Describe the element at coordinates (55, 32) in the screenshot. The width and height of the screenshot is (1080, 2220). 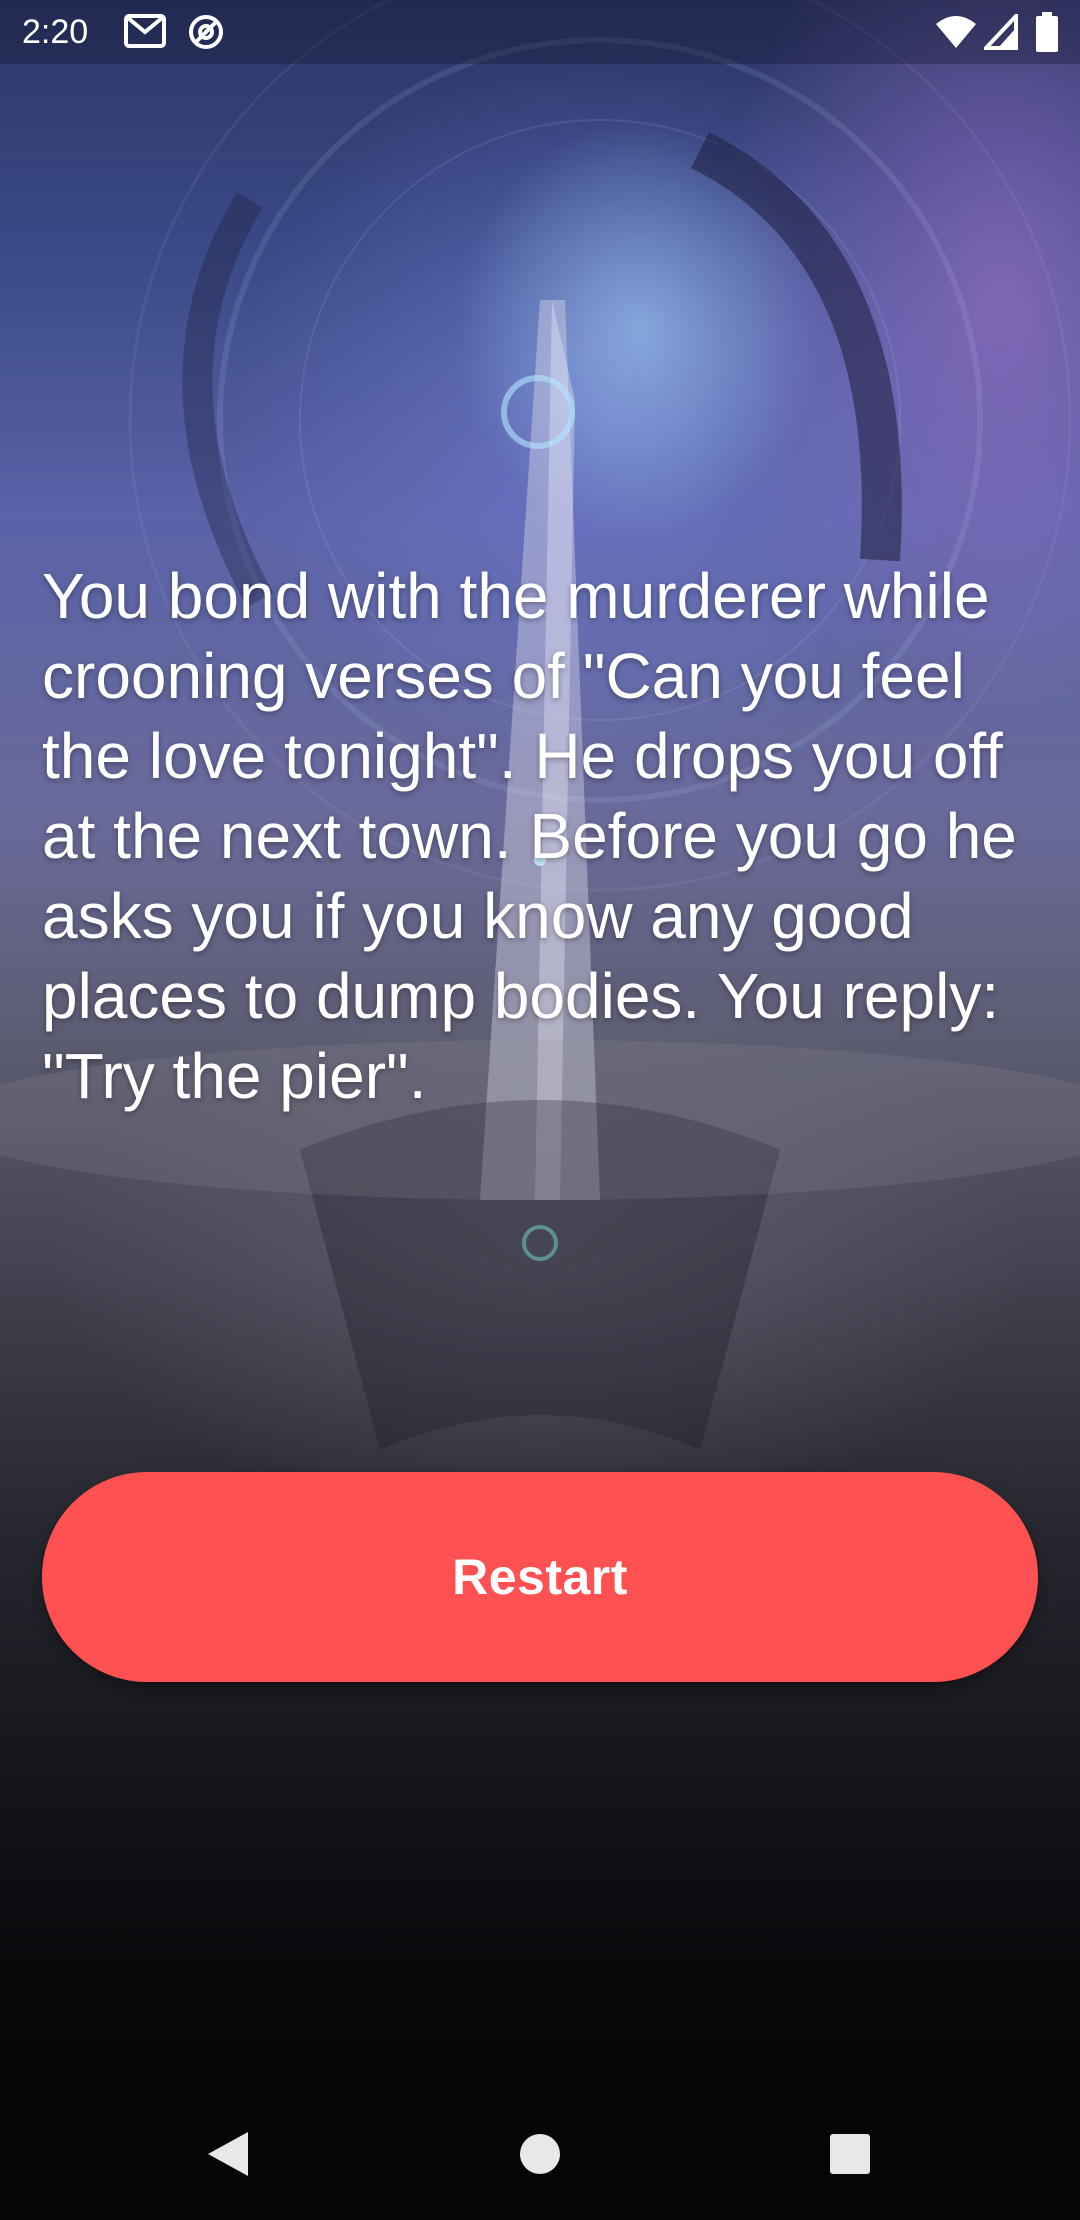
I see `status-time: 2:20` at that location.